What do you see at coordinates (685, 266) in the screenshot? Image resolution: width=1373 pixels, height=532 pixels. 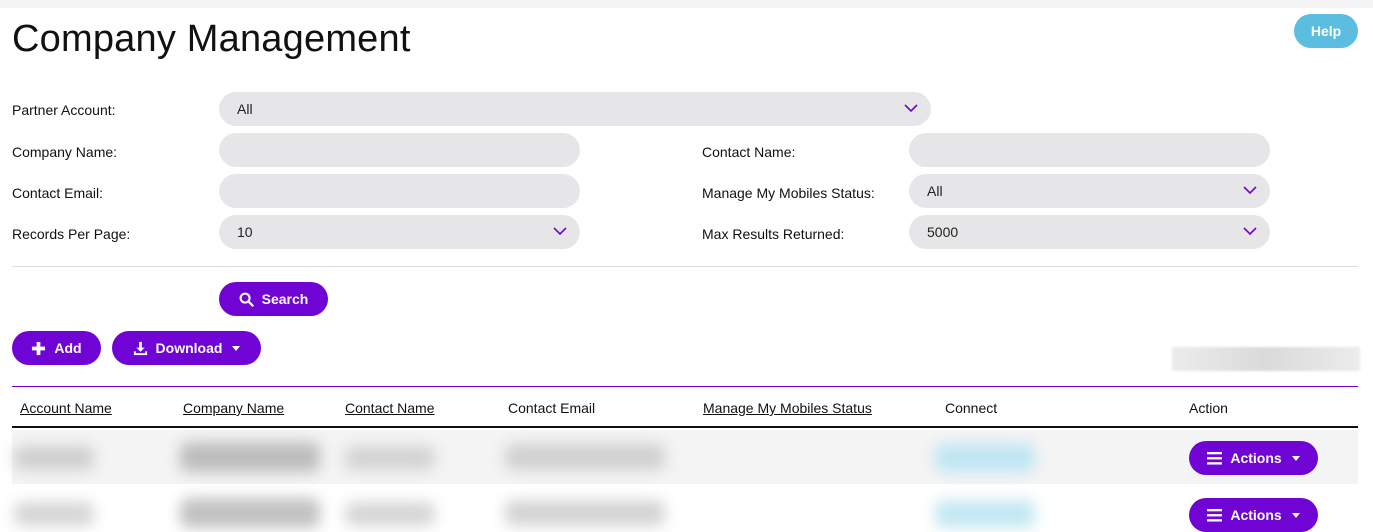 I see `filters-divider` at bounding box center [685, 266].